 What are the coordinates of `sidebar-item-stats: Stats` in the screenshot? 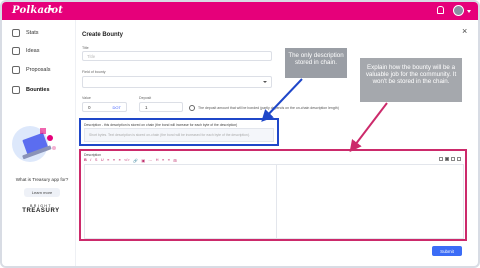 It's located at (25, 33).